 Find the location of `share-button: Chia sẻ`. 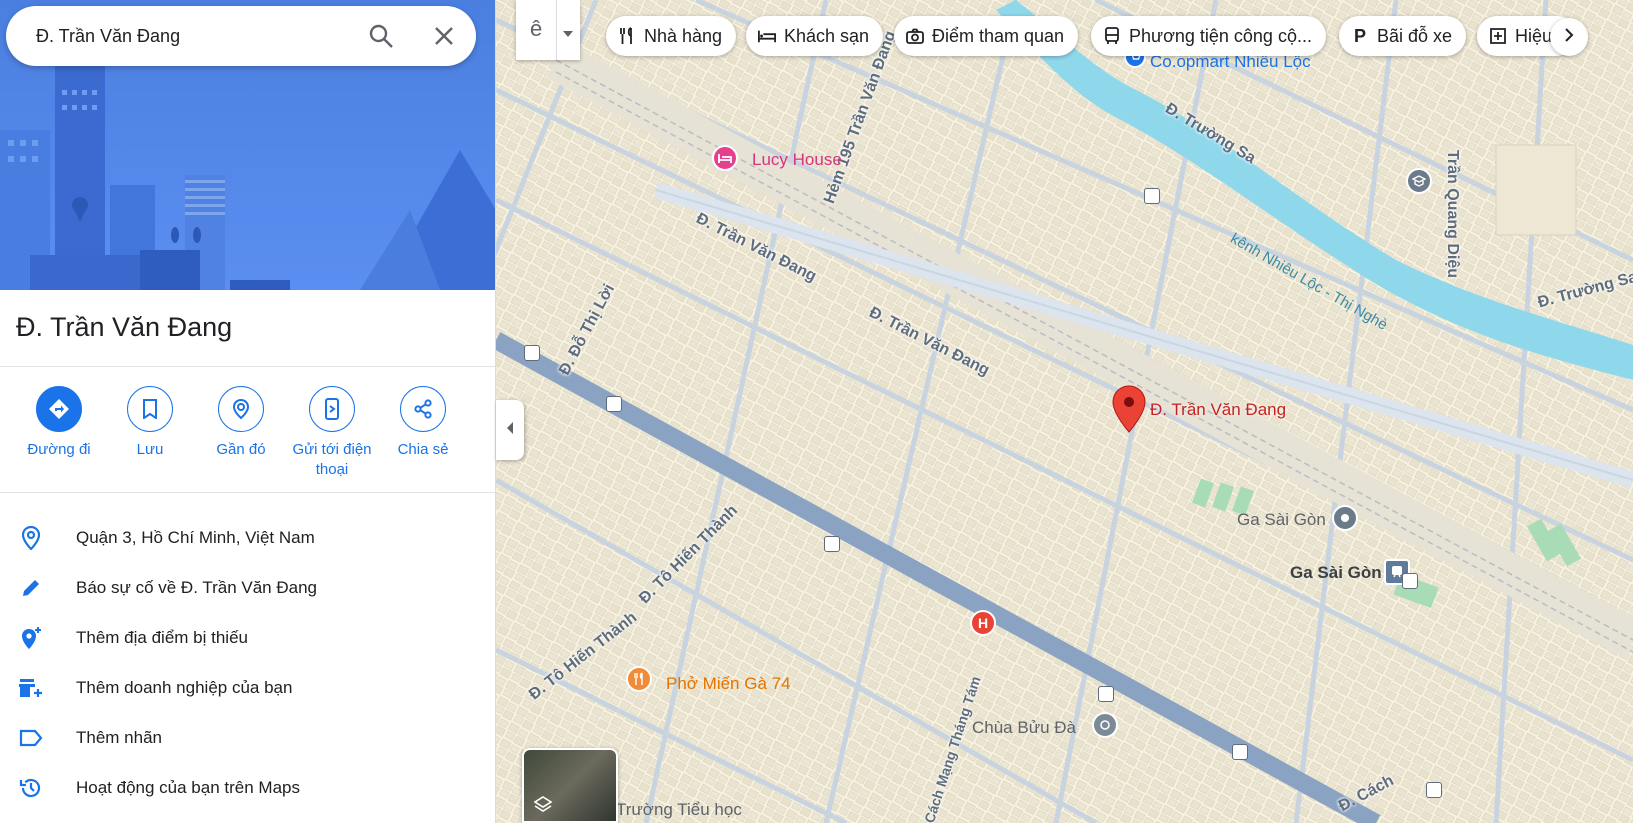

share-button: Chia sẻ is located at coordinates (423, 423).